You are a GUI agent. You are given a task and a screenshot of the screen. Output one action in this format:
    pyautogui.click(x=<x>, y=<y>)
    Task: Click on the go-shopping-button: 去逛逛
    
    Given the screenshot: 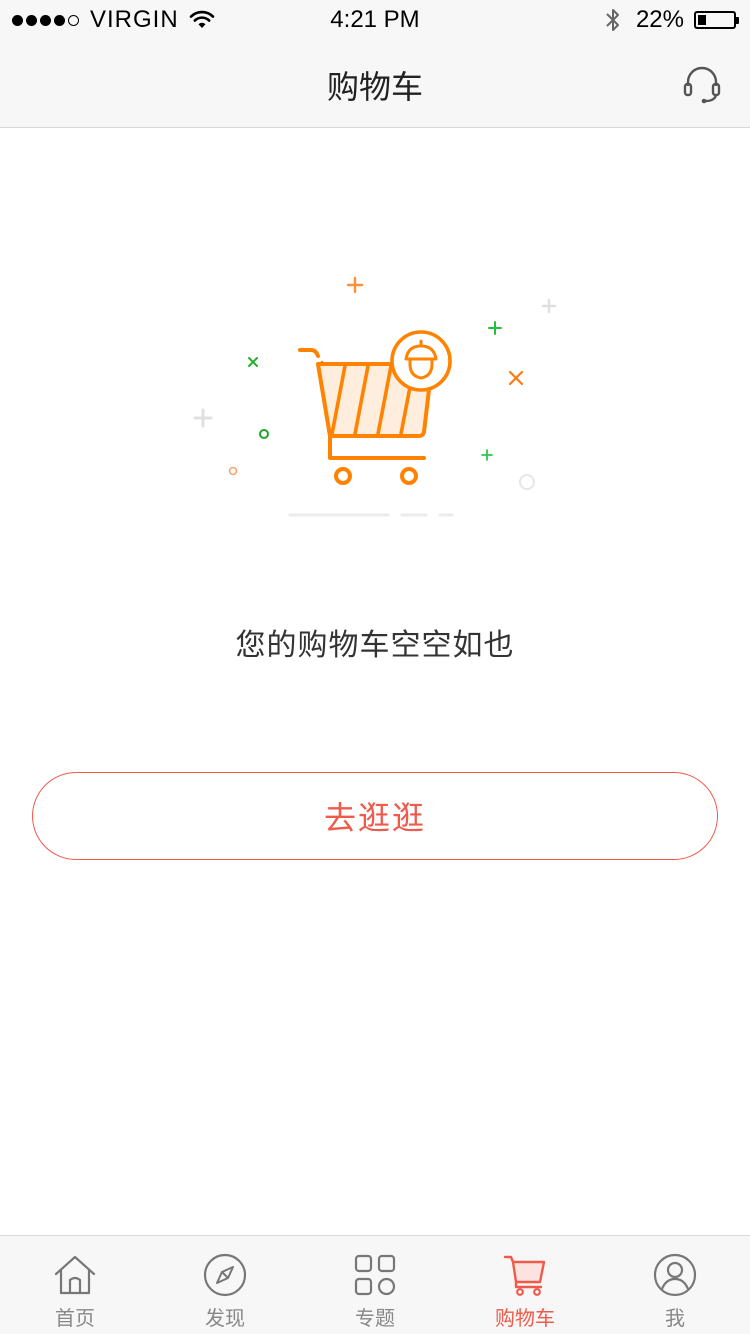 What is the action you would take?
    pyautogui.click(x=375, y=816)
    